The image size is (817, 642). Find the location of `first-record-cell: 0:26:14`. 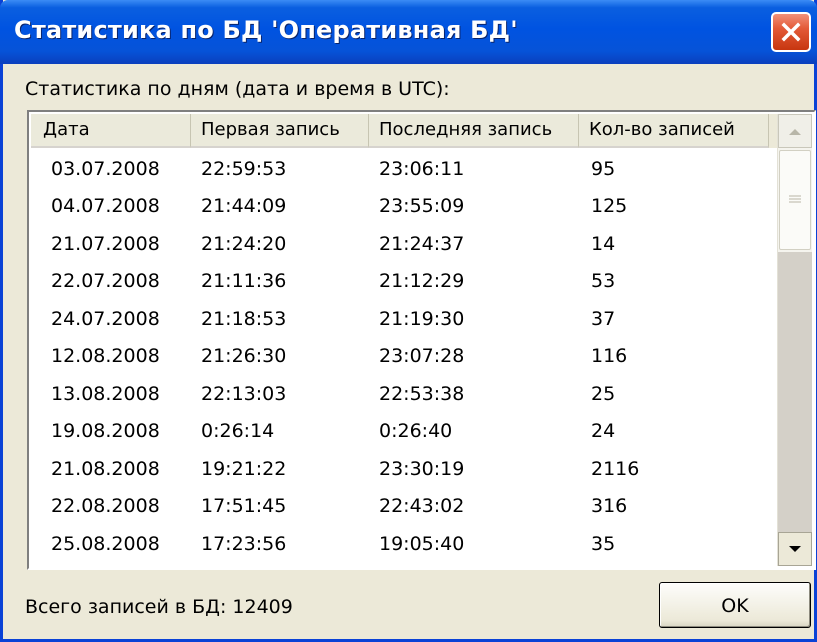

first-record-cell: 0:26:14 is located at coordinates (238, 431).